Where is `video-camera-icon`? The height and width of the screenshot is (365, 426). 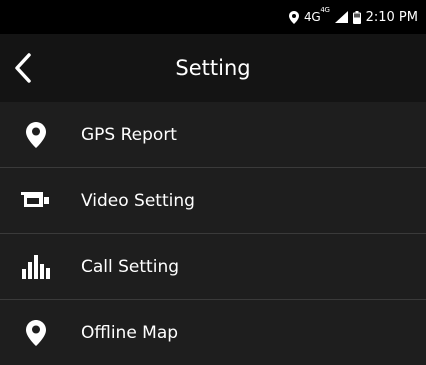 video-camera-icon is located at coordinates (36, 201).